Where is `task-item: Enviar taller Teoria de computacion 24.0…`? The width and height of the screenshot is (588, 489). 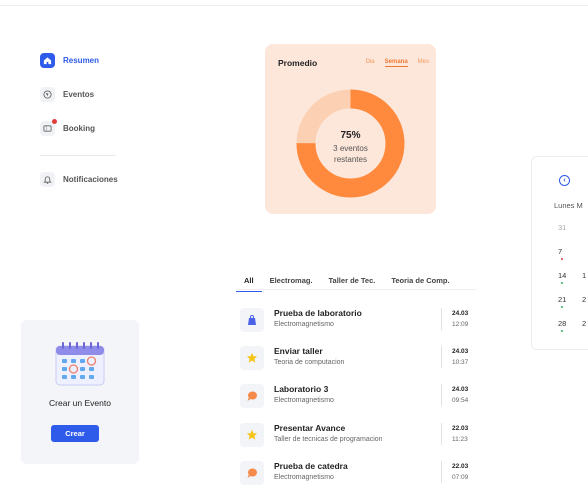
task-item: Enviar taller Teoria de computacion 24.0… is located at coordinates (356, 359).